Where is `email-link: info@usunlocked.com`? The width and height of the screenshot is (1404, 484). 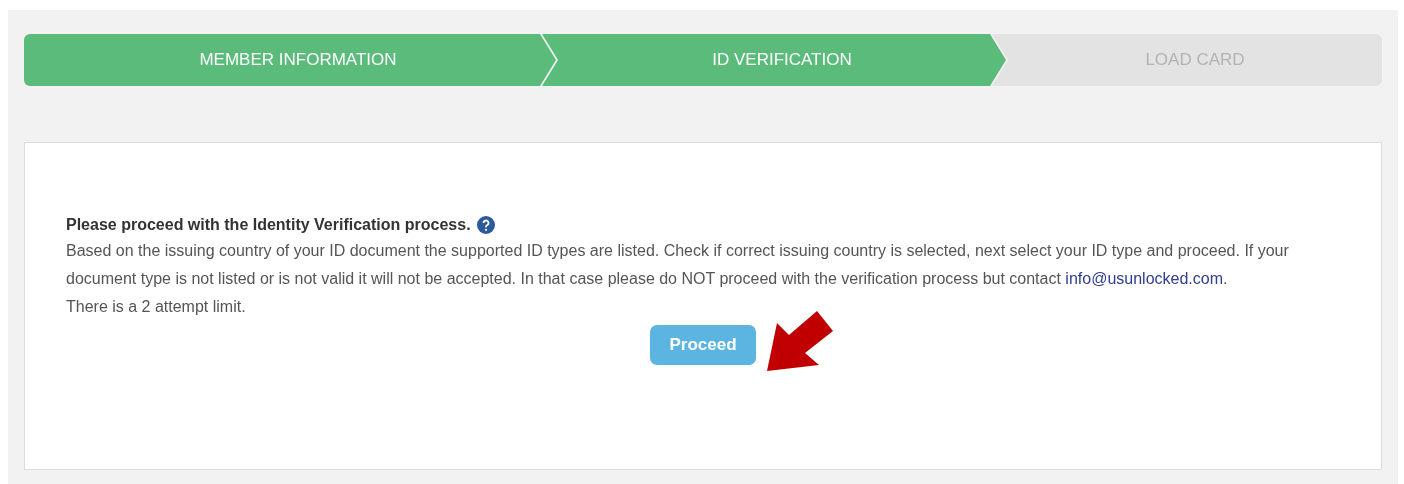 email-link: info@usunlocked.com is located at coordinates (1144, 278).